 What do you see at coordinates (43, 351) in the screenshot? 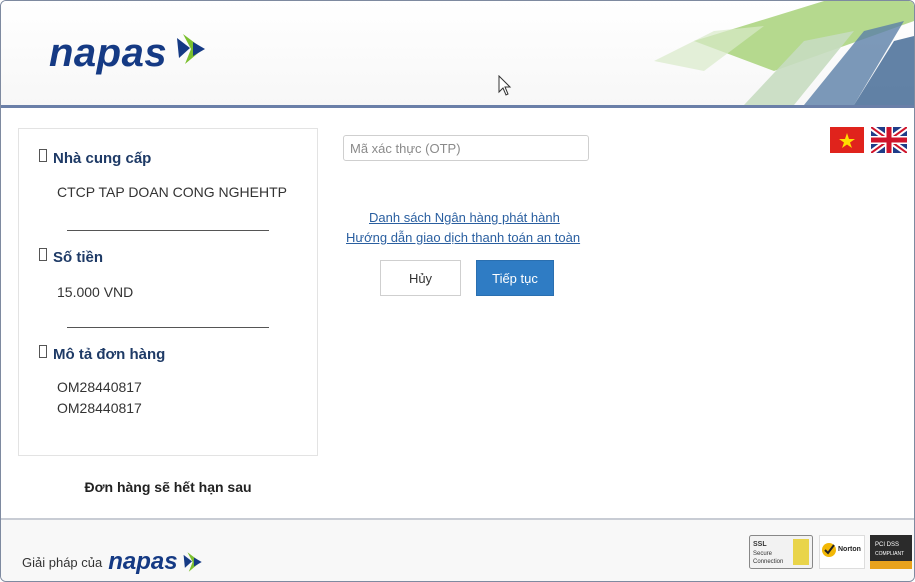
I see `description-icon` at bounding box center [43, 351].